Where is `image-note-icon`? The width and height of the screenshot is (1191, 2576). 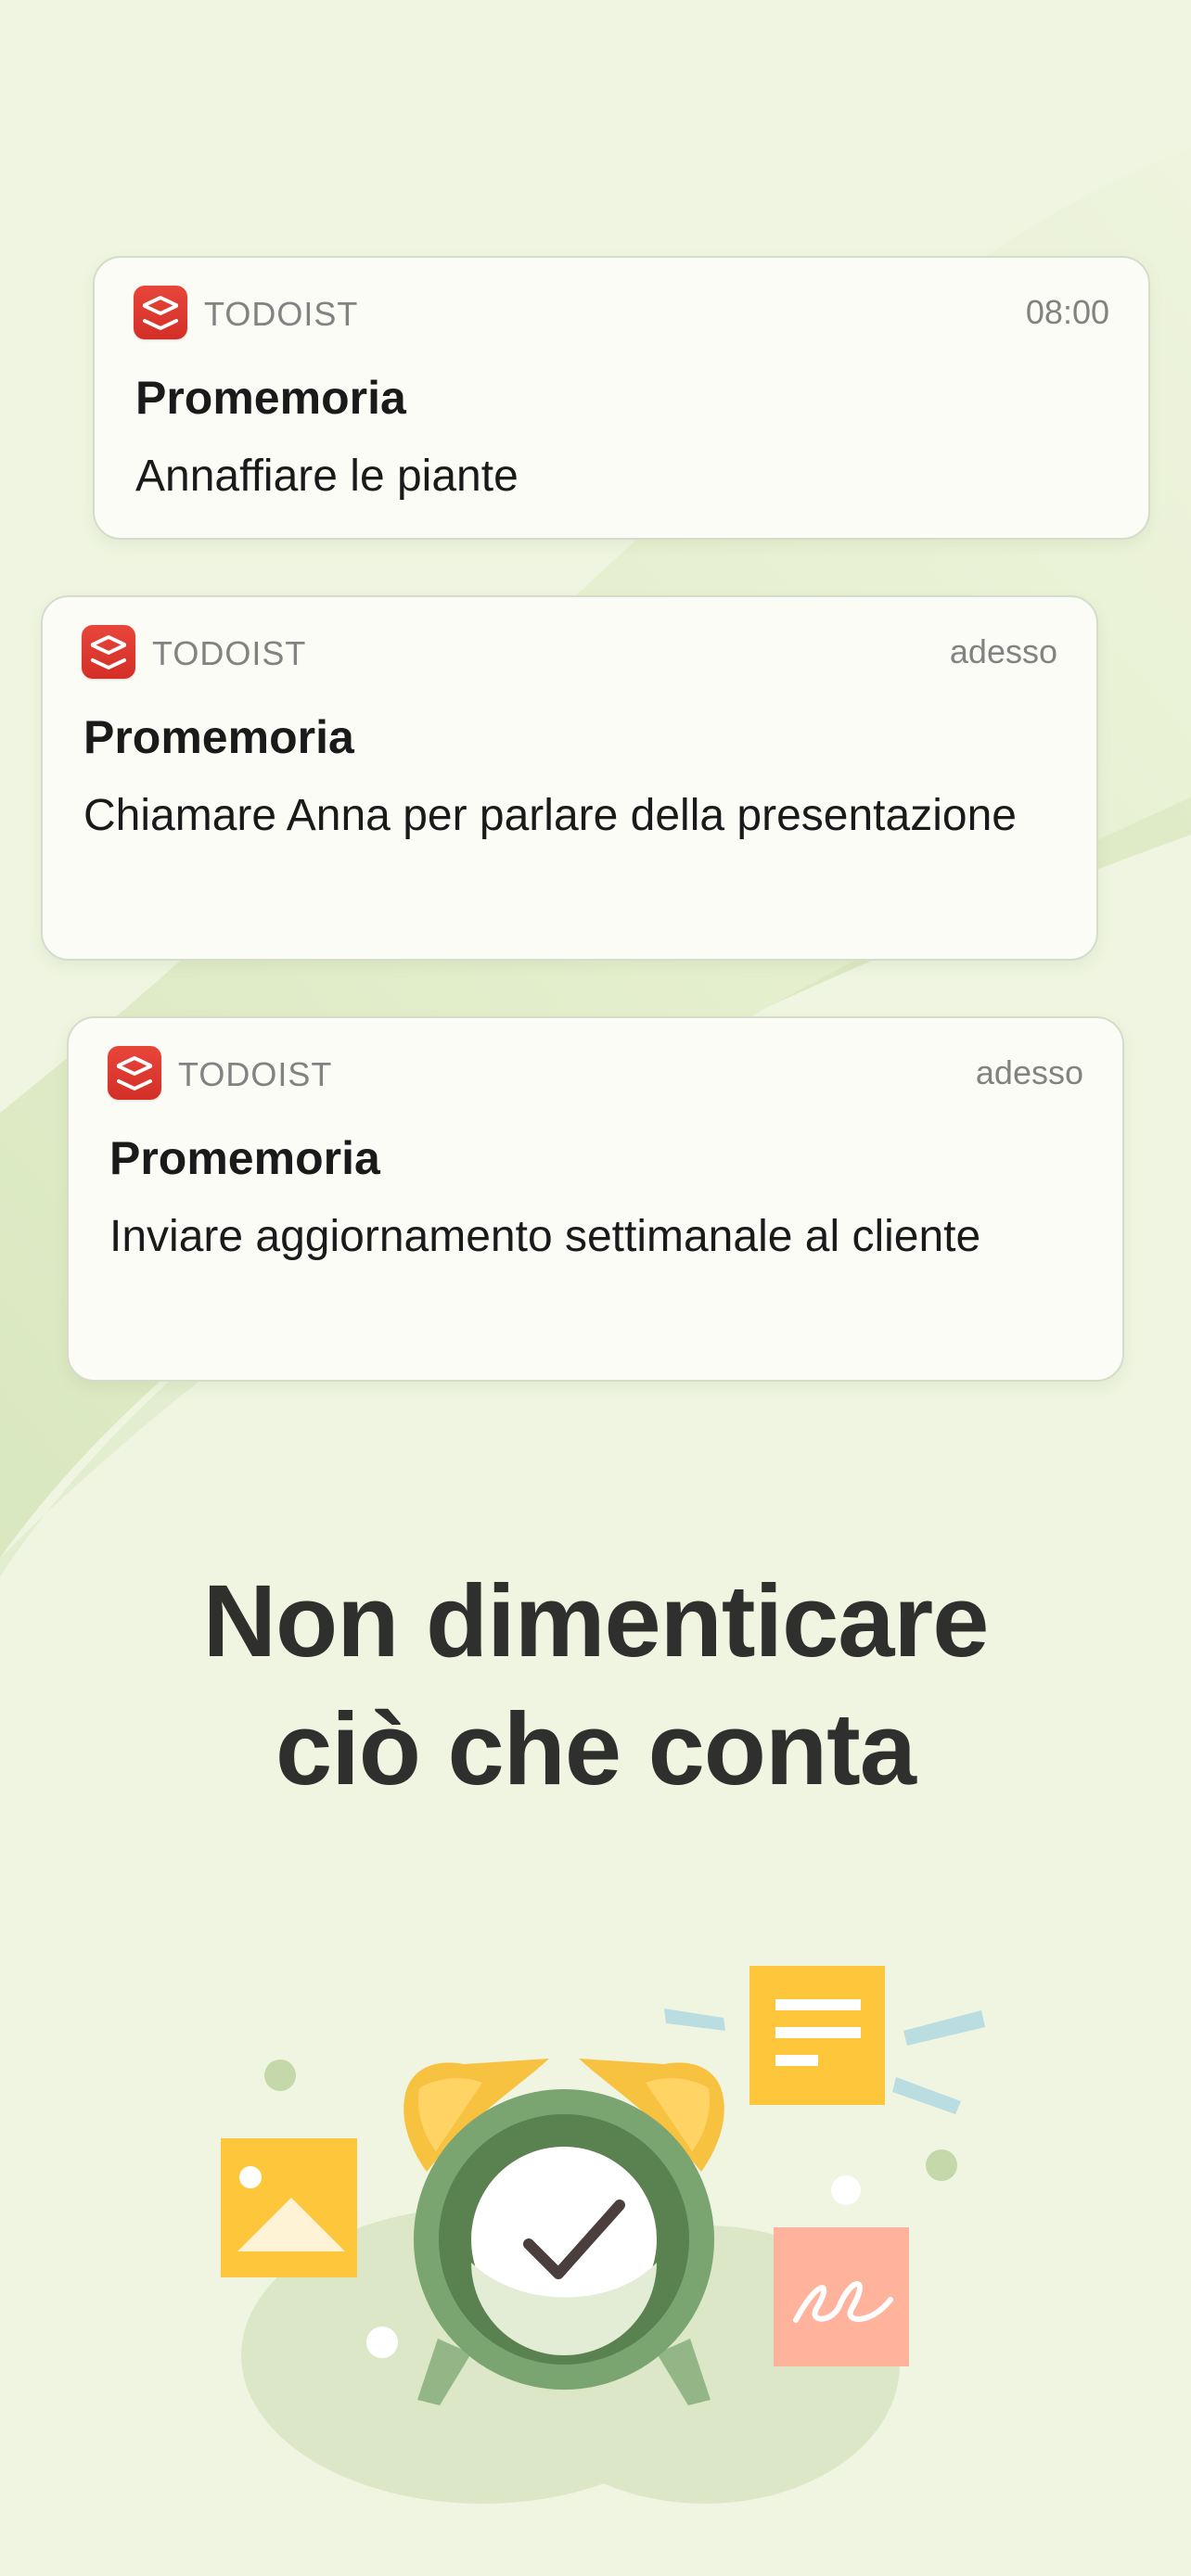 image-note-icon is located at coordinates (289, 2207).